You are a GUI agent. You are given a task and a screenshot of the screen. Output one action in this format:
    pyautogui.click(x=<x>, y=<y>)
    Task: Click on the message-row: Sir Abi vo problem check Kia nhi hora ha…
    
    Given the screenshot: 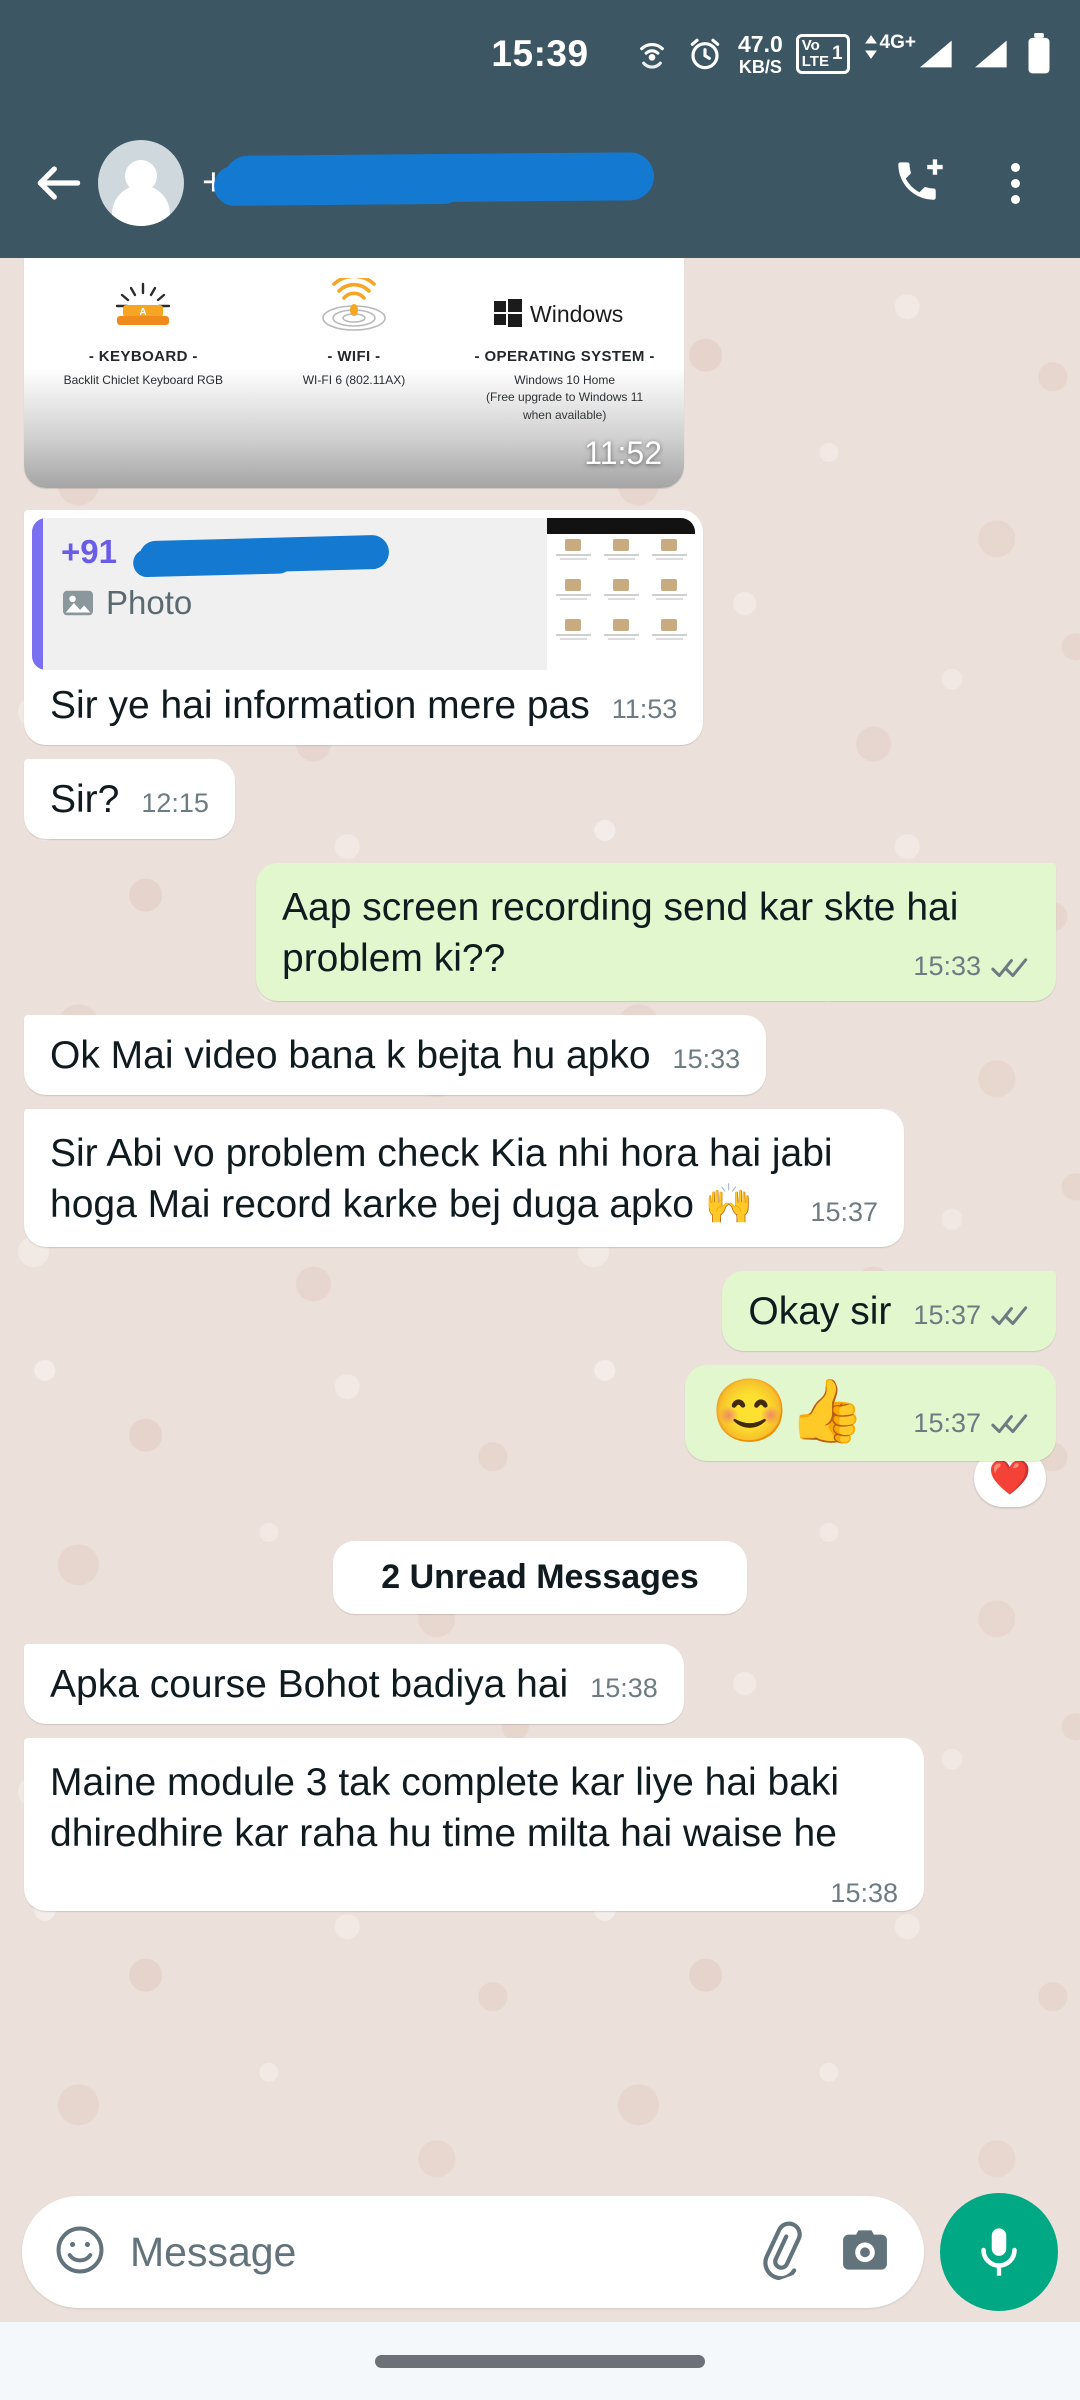 What is the action you would take?
    pyautogui.click(x=540, y=1177)
    